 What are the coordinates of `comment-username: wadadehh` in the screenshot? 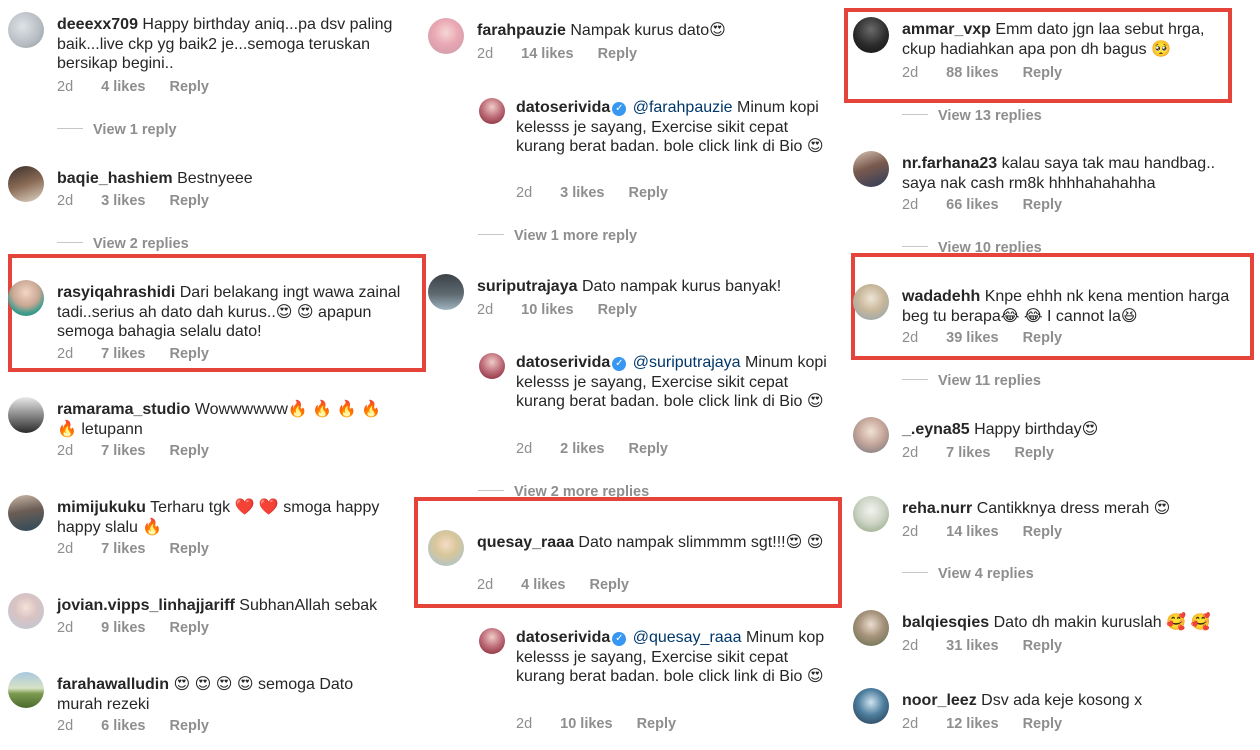 It's located at (941, 296).